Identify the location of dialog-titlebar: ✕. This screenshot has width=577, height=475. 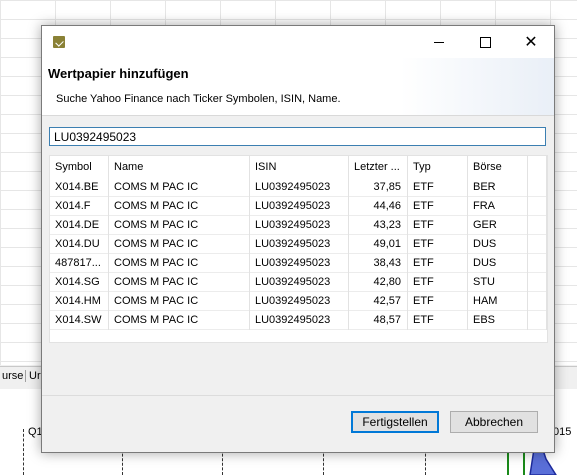
(298, 42).